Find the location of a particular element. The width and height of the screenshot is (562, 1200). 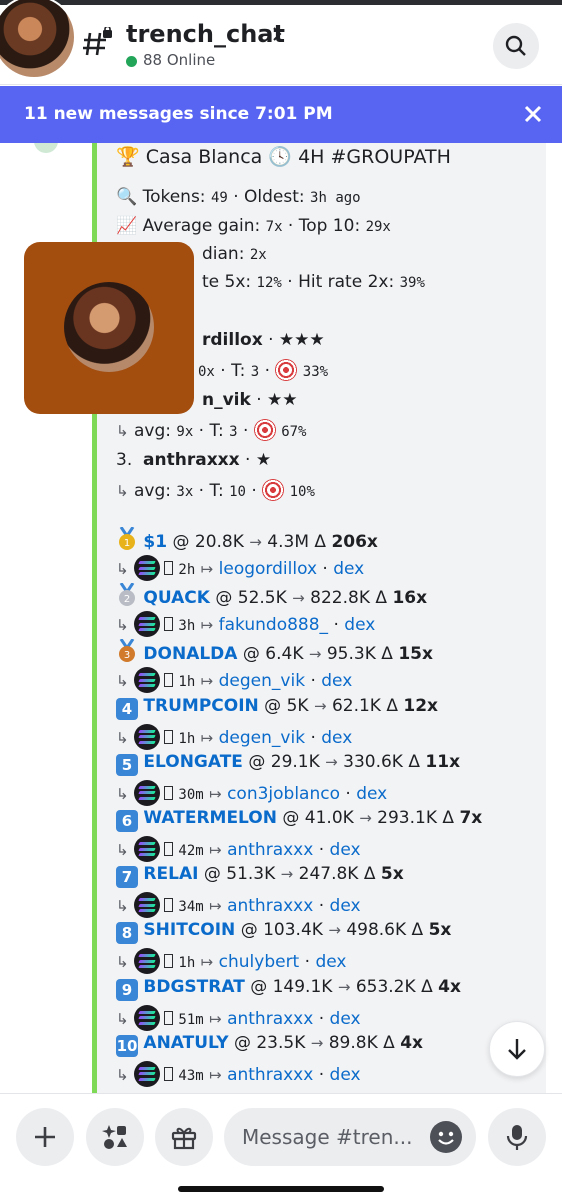

caller-link: con3joblanco is located at coordinates (283, 794).